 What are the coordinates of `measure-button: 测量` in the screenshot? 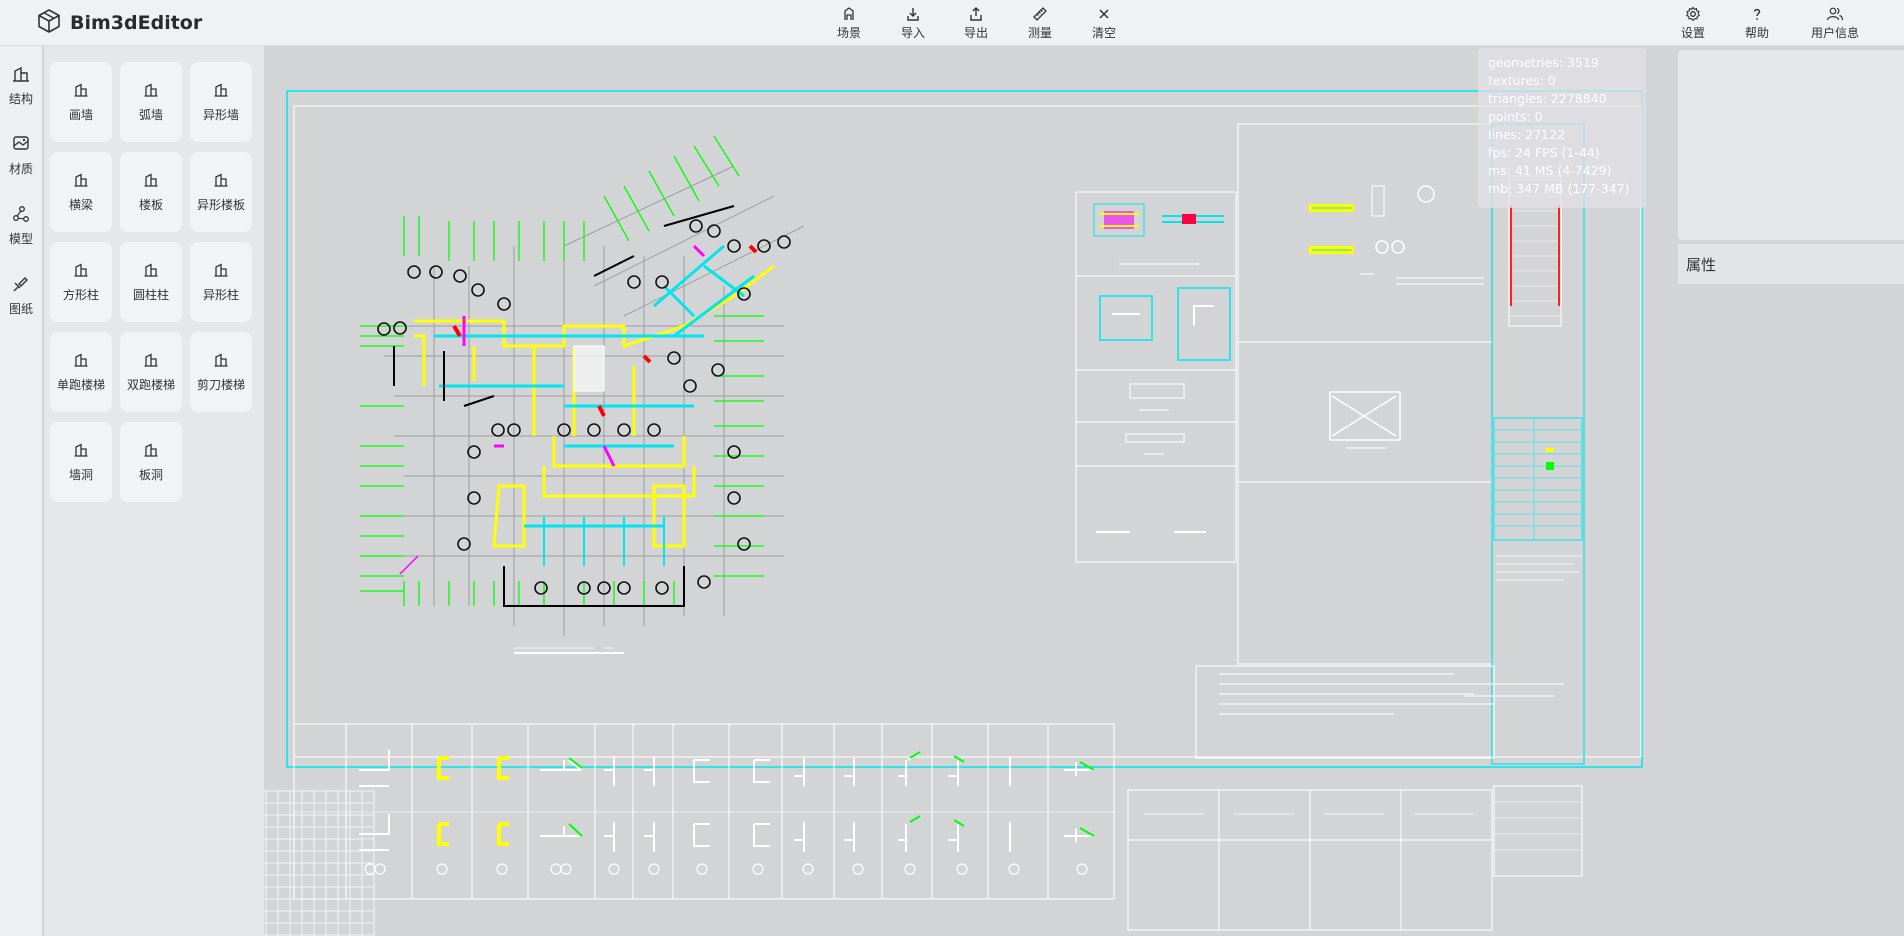 It's located at (1040, 23).